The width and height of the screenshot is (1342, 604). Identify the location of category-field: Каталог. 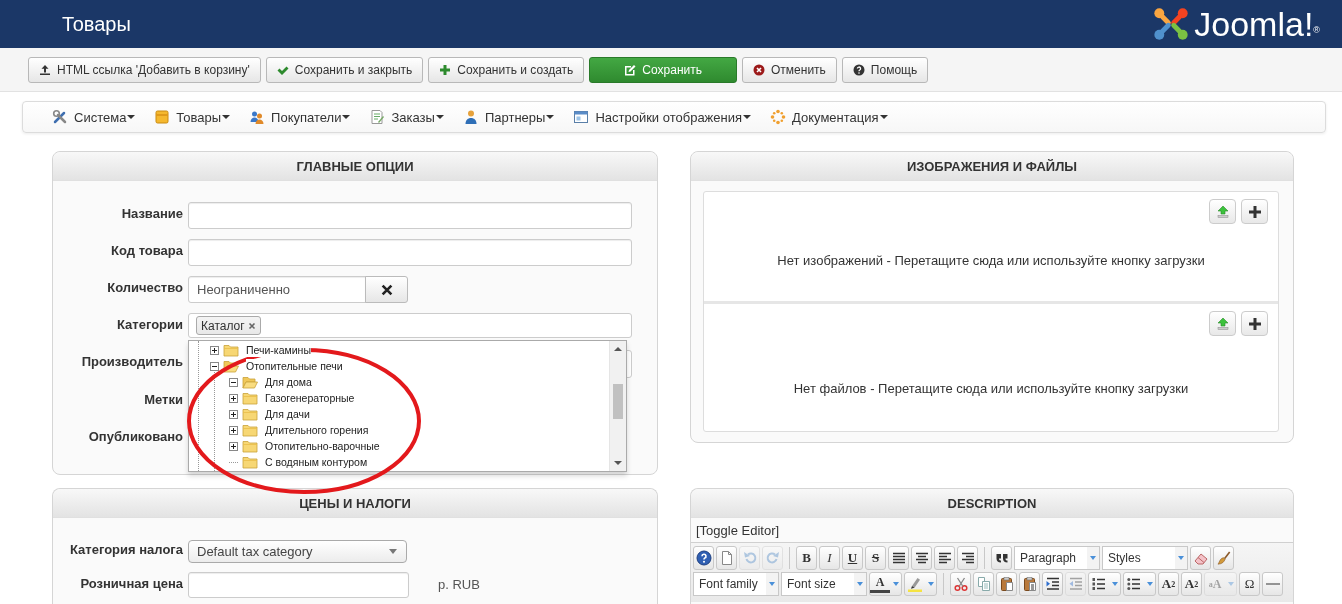
(410, 325).